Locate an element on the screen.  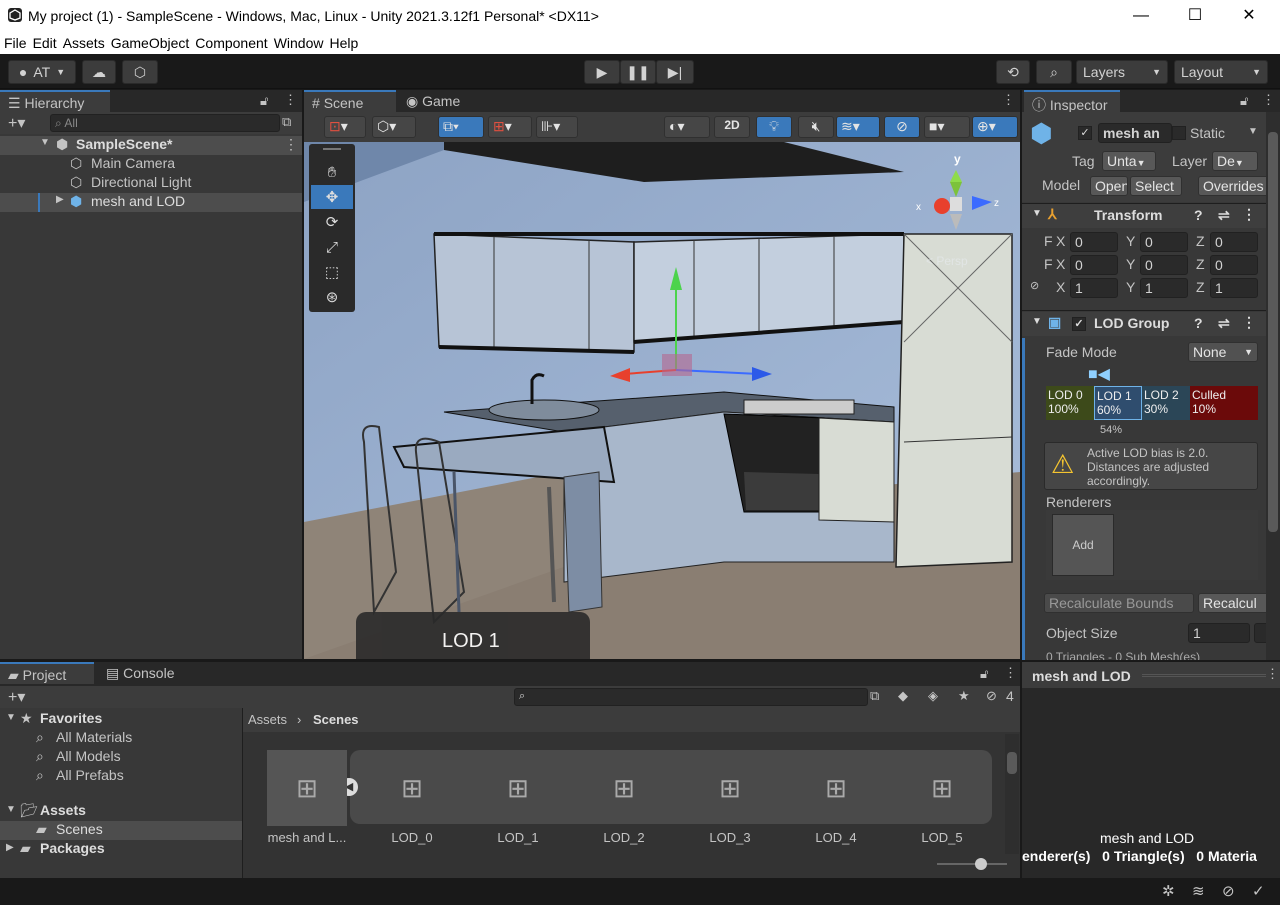
hierarchy-item: ⬡ Main Camera is located at coordinates (151, 164).